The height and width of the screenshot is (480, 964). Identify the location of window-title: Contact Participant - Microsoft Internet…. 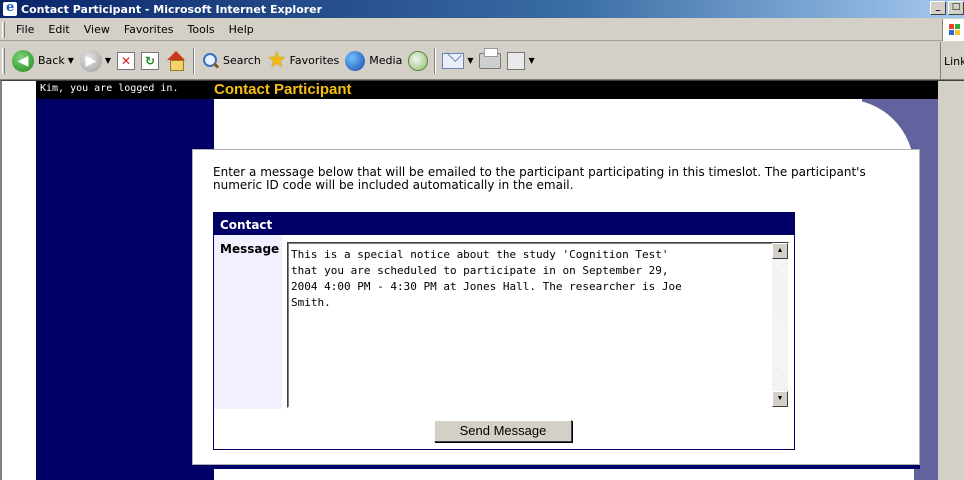
(172, 9).